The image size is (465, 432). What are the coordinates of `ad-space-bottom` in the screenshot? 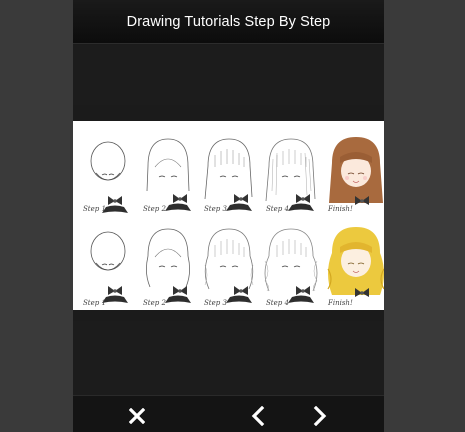 It's located at (228, 358).